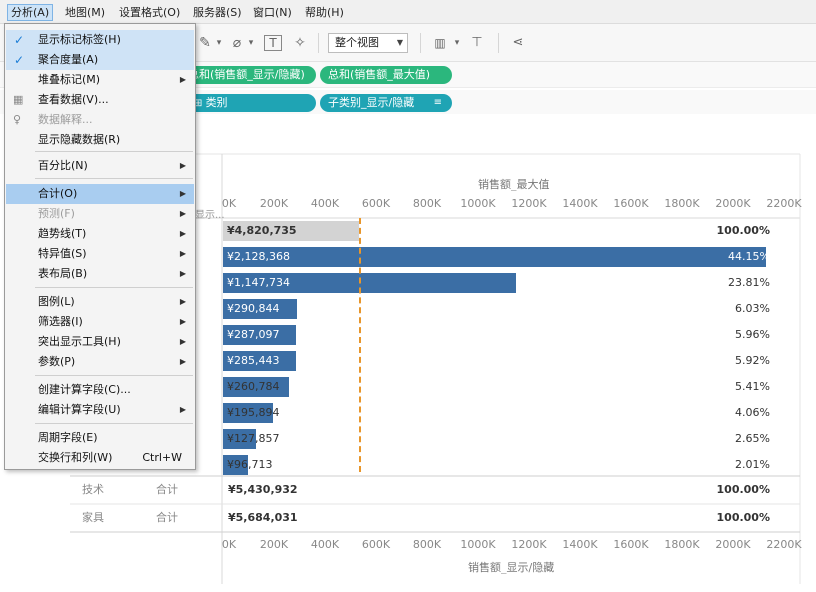  I want to click on bar-value-label: ¥195,894, so click(253, 412).